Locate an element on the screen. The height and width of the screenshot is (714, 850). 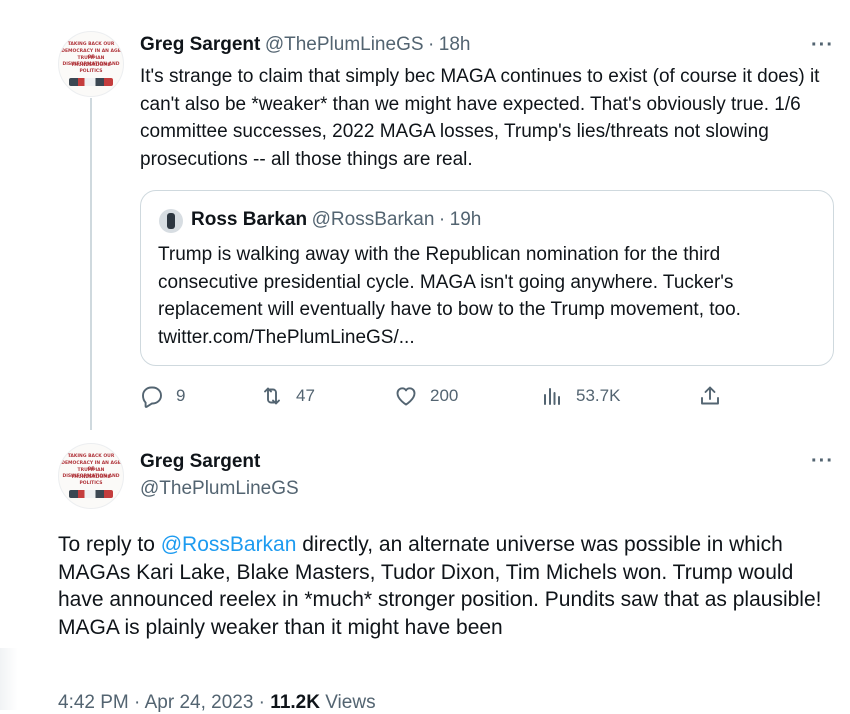
like-button: 200 is located at coordinates (426, 396).